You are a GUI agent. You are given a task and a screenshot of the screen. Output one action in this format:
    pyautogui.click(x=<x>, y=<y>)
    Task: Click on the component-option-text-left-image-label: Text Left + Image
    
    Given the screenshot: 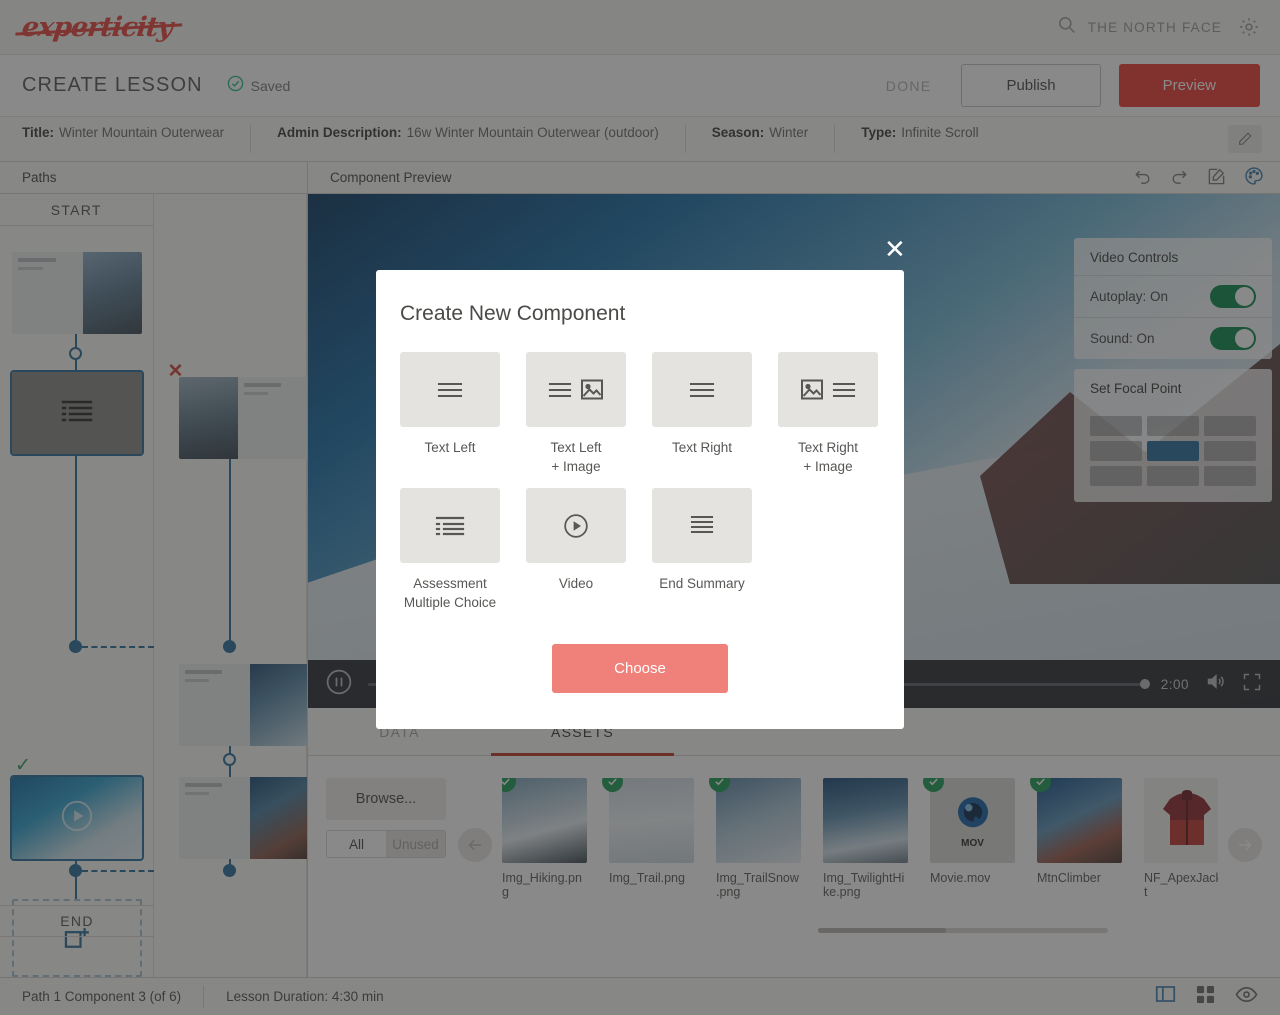 What is the action you would take?
    pyautogui.click(x=576, y=457)
    